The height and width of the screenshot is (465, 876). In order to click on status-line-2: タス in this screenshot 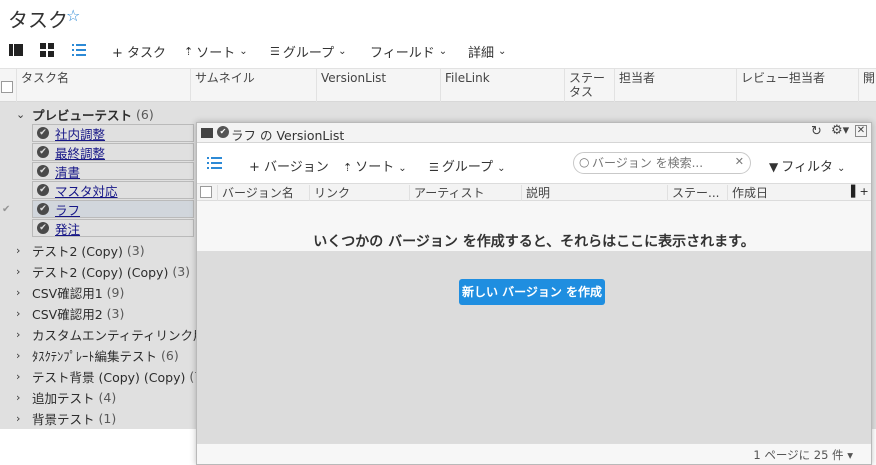, I will do `click(581, 92)`.